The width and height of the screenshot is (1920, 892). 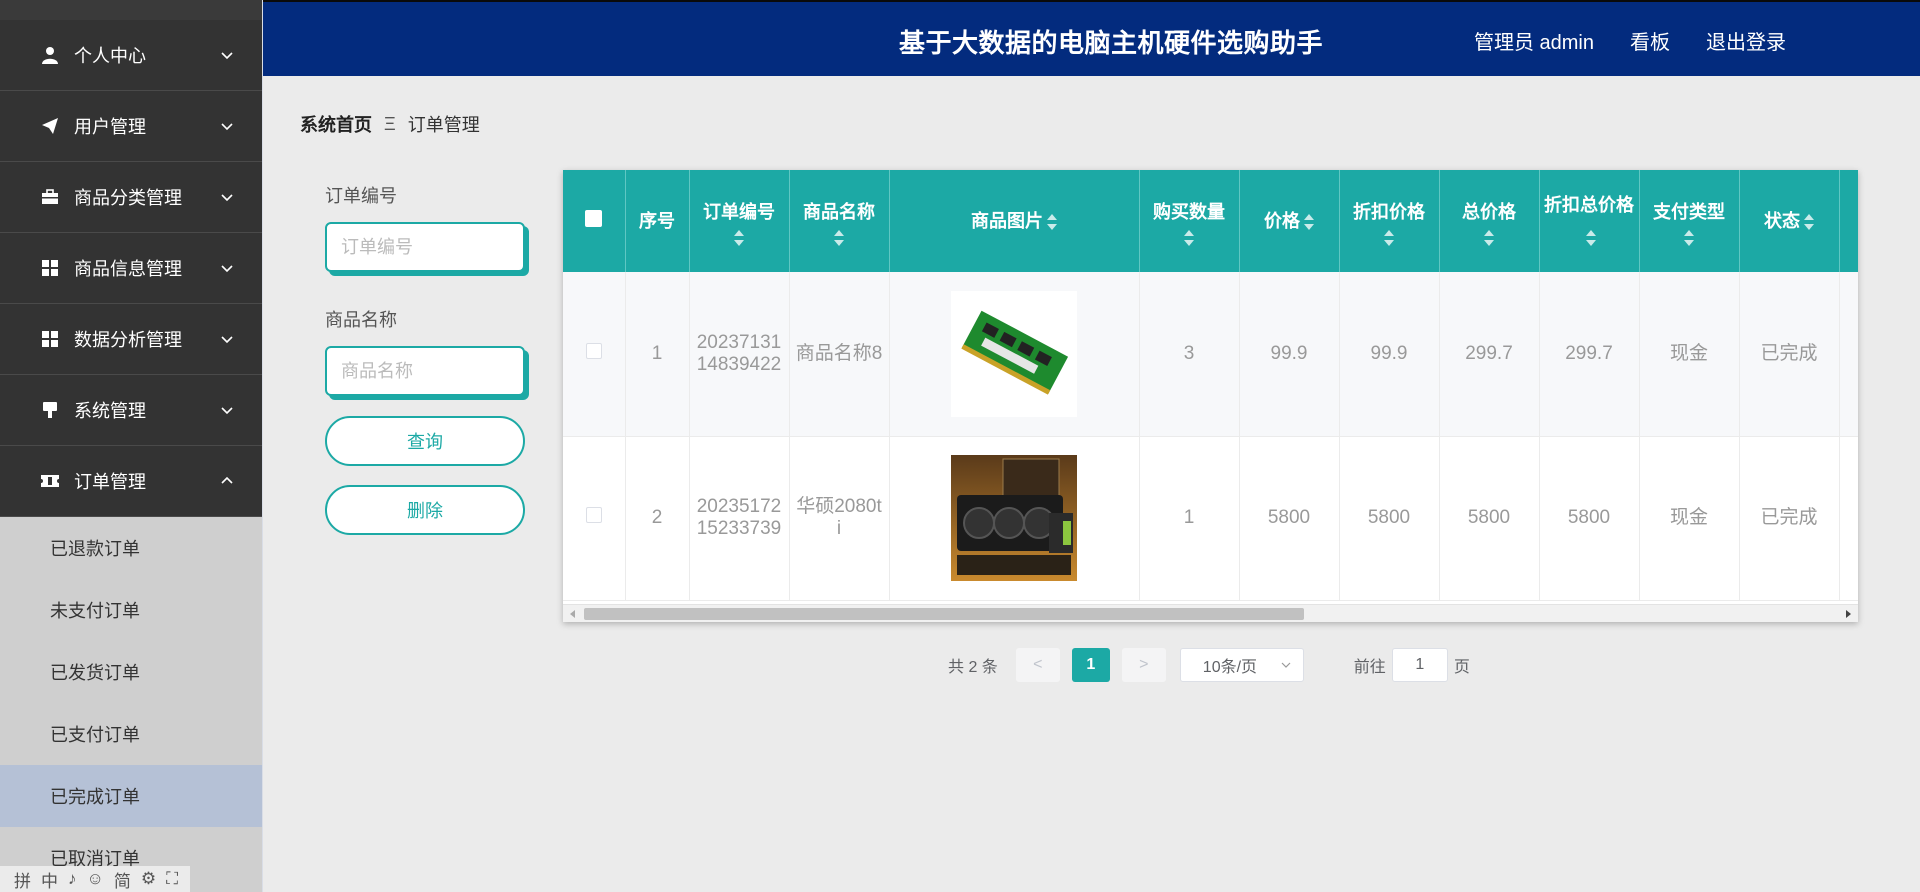 I want to click on product-name-cell: 商品名称8, so click(x=839, y=354).